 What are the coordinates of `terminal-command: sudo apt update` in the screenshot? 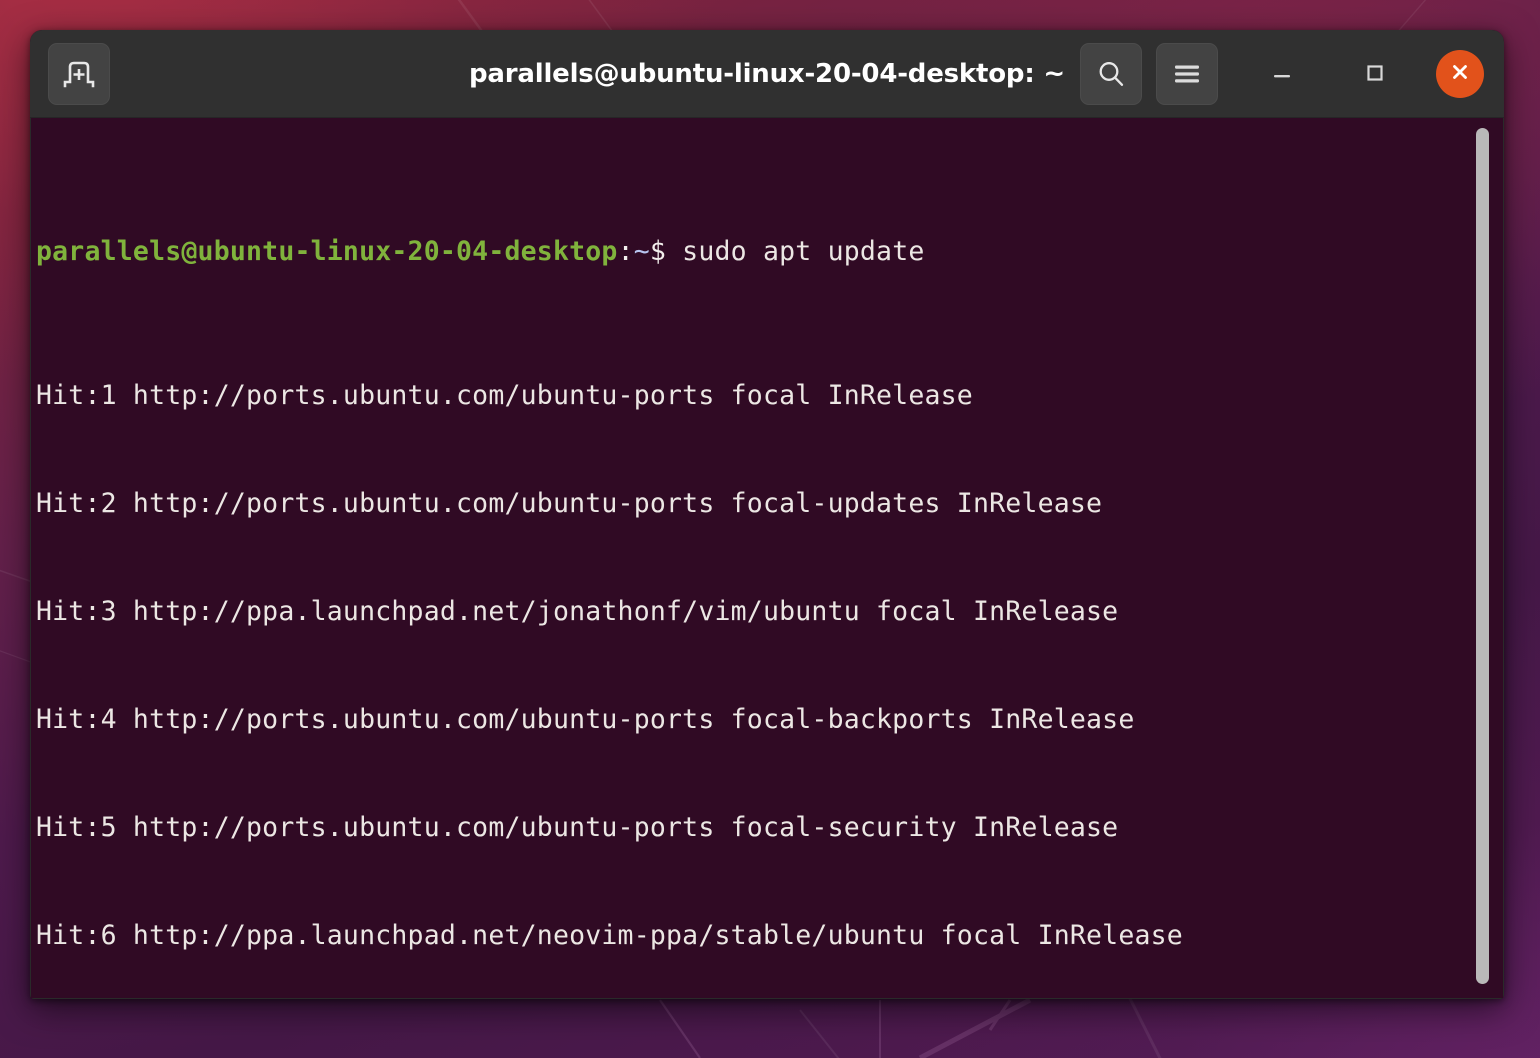 It's located at (795, 251).